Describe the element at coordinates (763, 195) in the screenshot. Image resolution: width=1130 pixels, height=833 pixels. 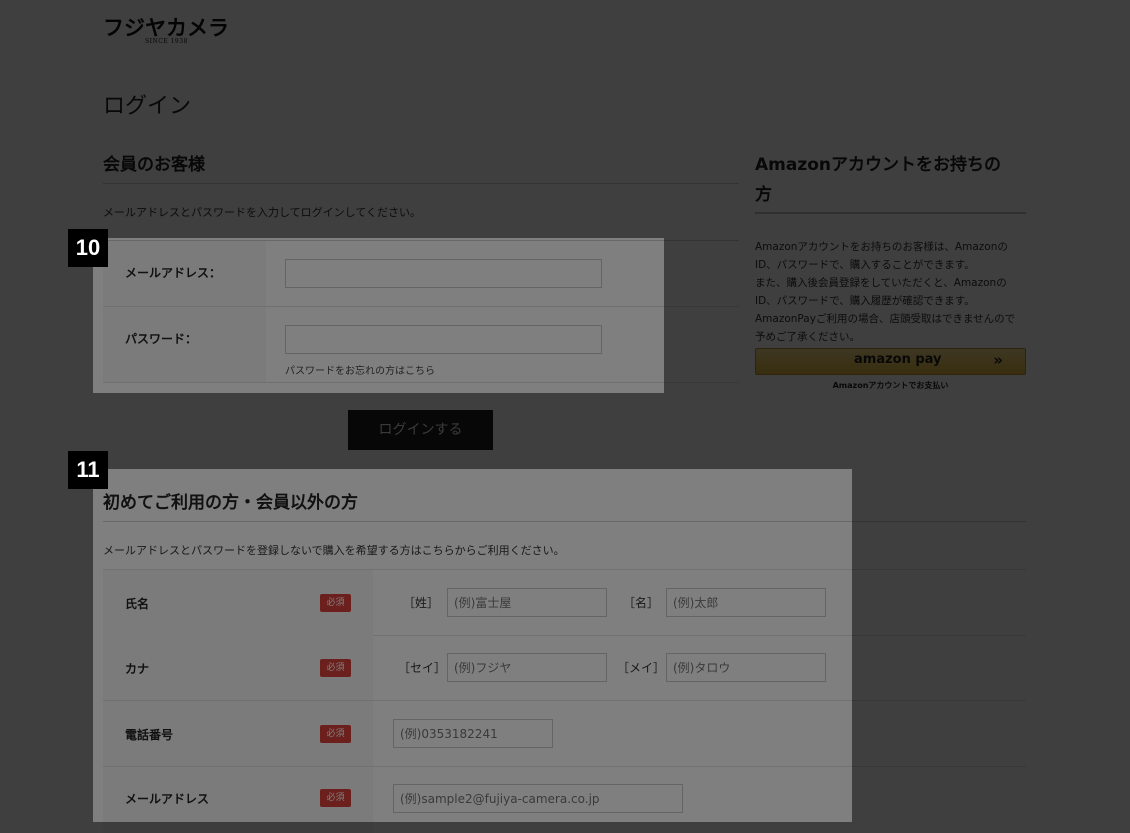
I see `amazon-heading-line2: 方` at that location.